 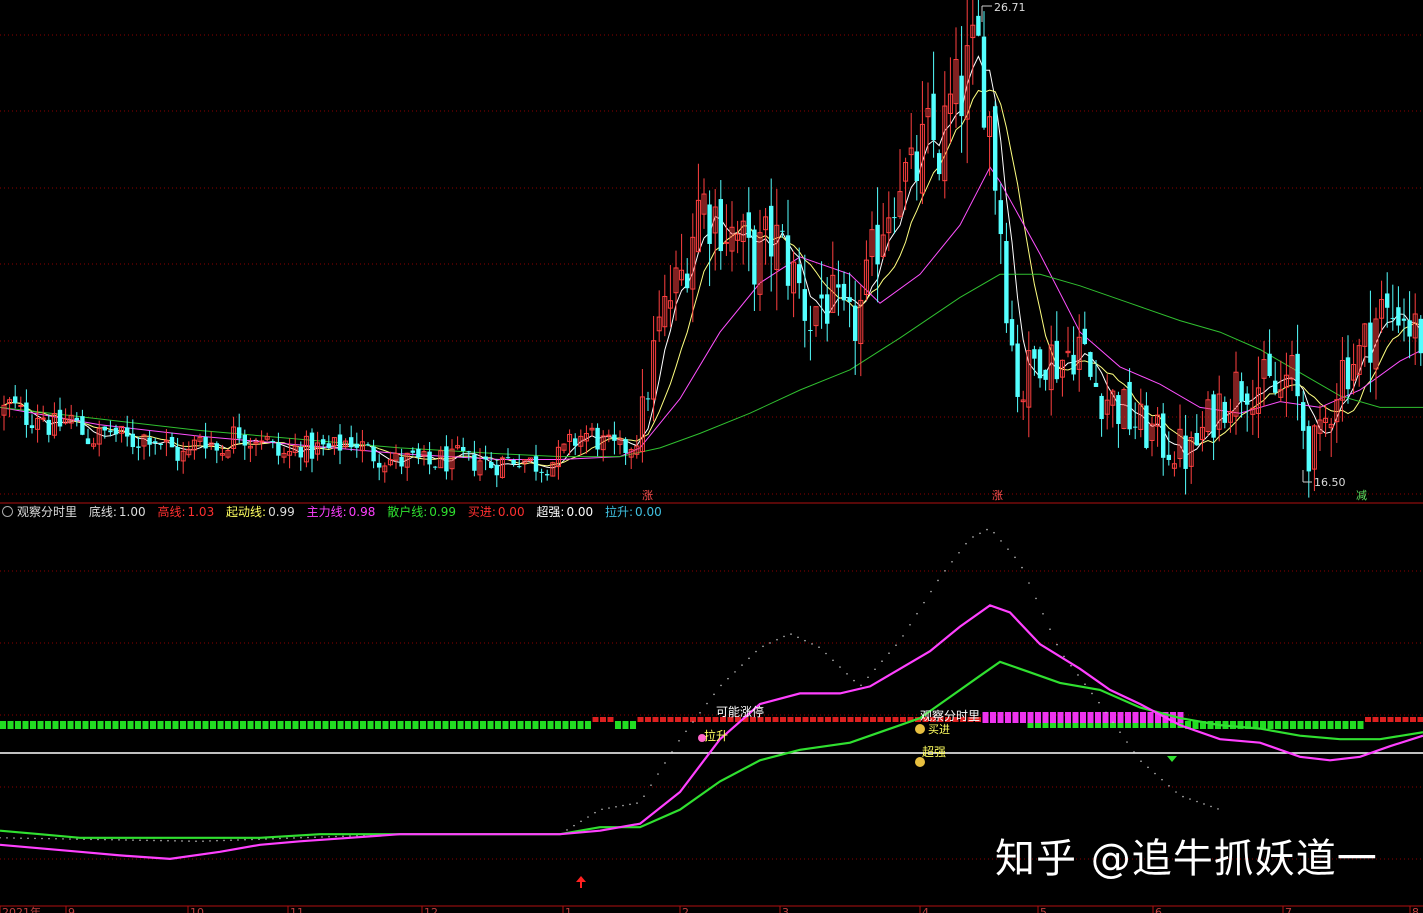 What do you see at coordinates (568, 909) in the screenshot?
I see `axis-tick-label: 1` at bounding box center [568, 909].